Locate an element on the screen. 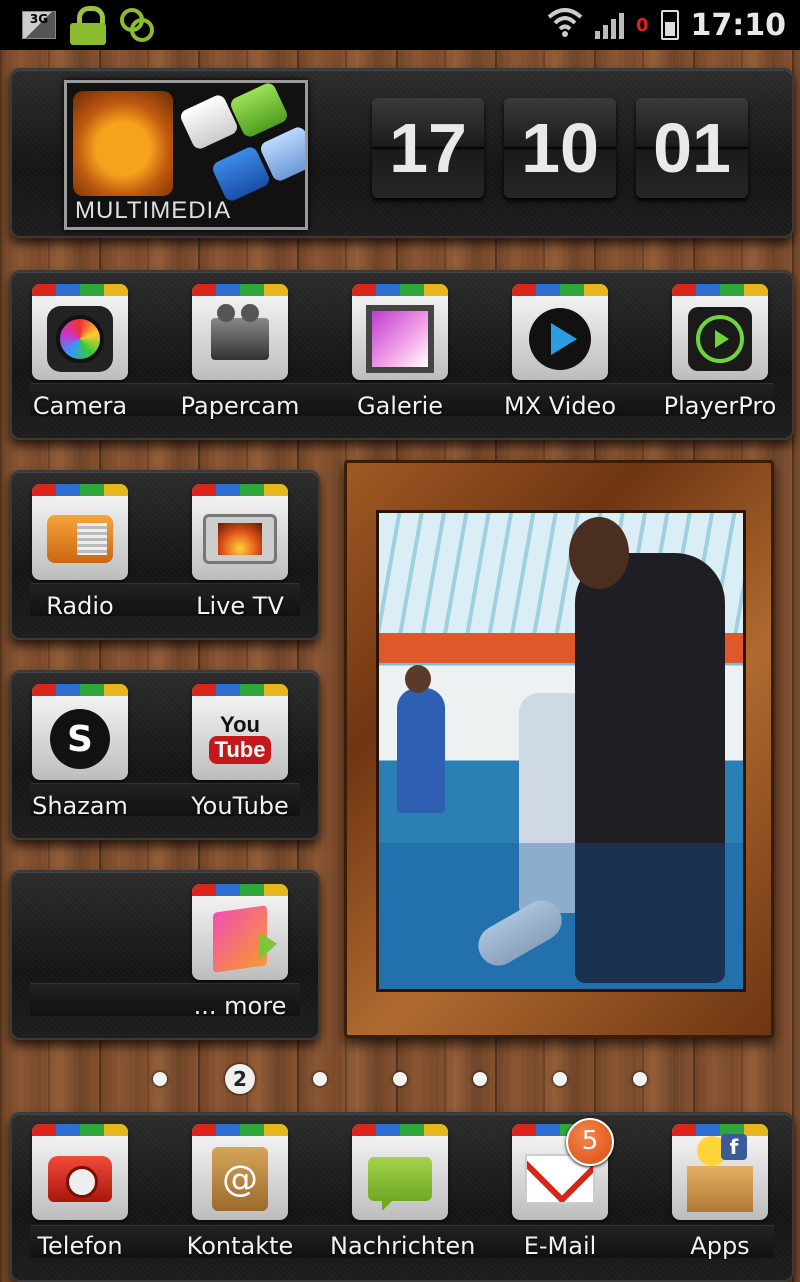  app-camera: Camera is located at coordinates (80, 352).